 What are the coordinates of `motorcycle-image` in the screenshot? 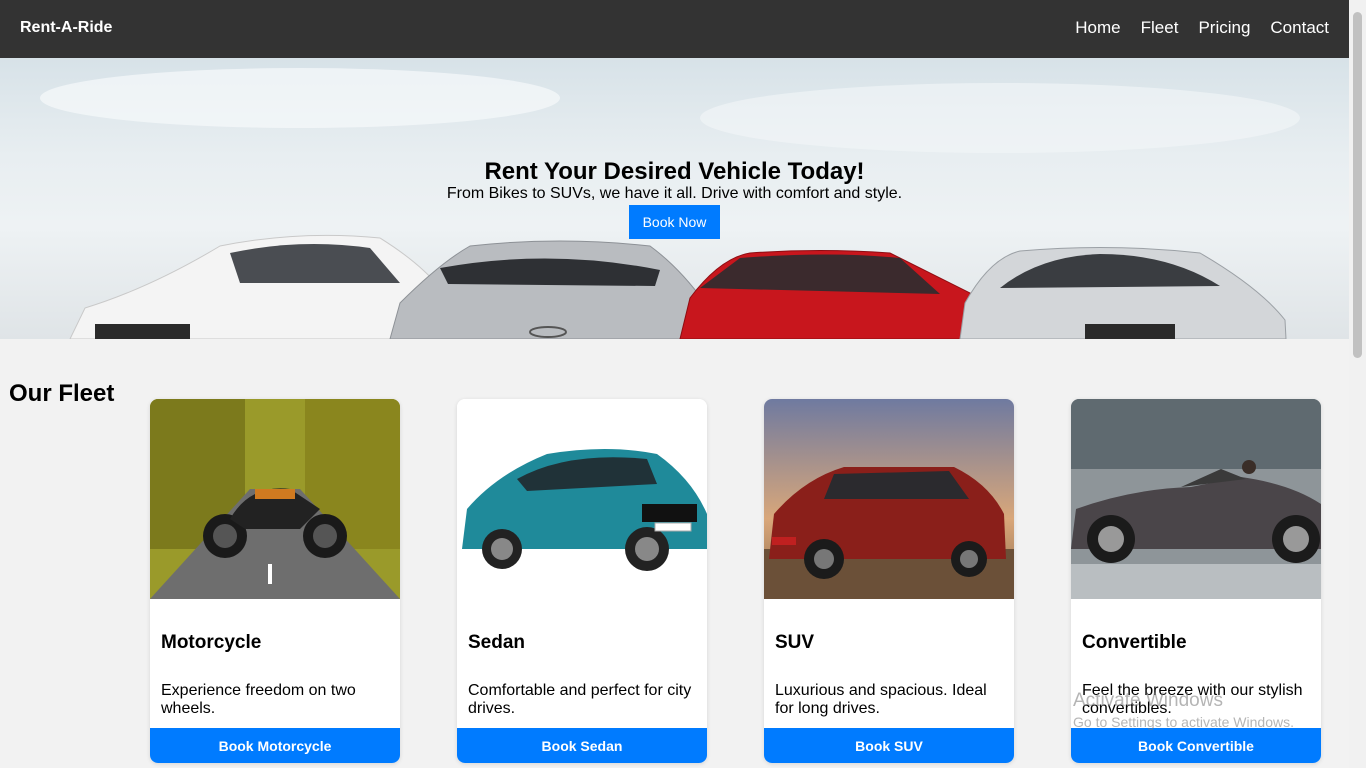 It's located at (275, 499).